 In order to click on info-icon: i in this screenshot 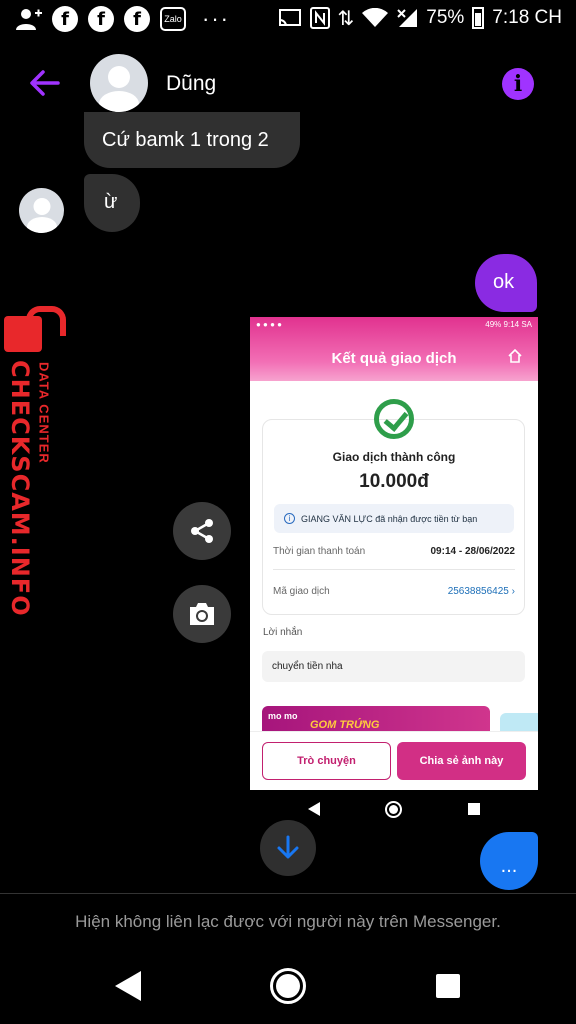, I will do `click(518, 84)`.